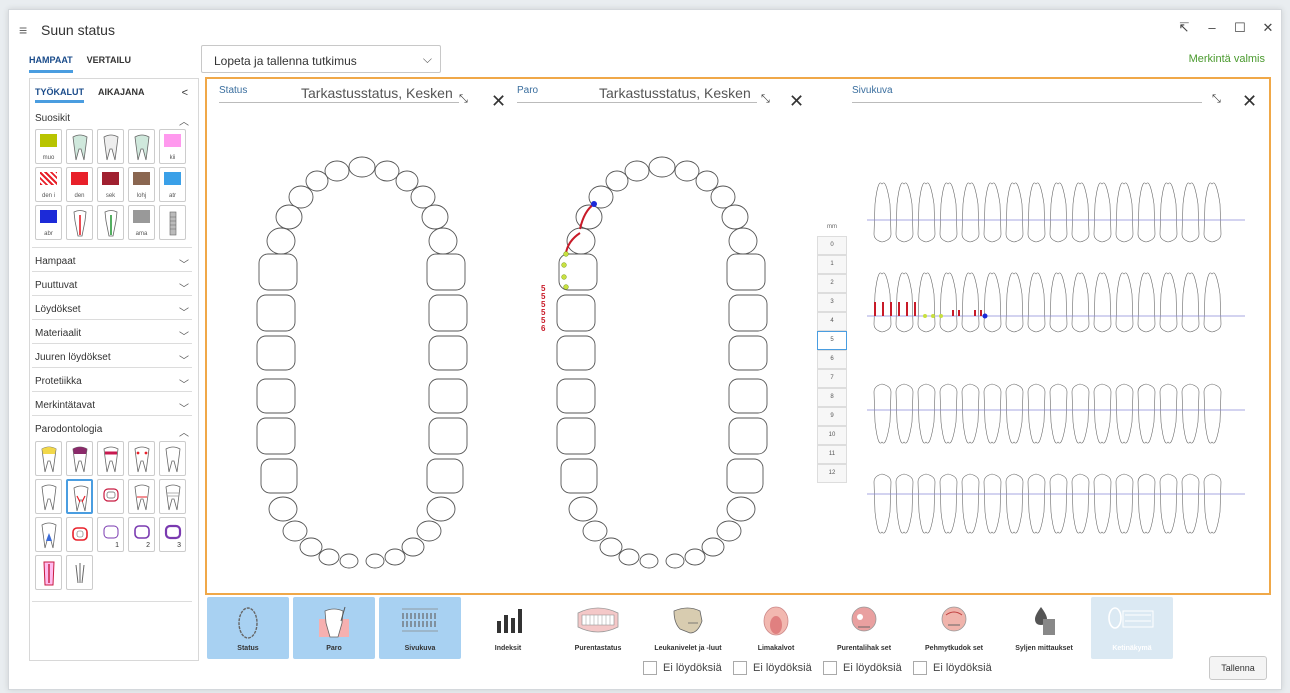 Image resolution: width=1290 pixels, height=693 pixels. I want to click on tooth-plaque-icon, so click(48, 458).